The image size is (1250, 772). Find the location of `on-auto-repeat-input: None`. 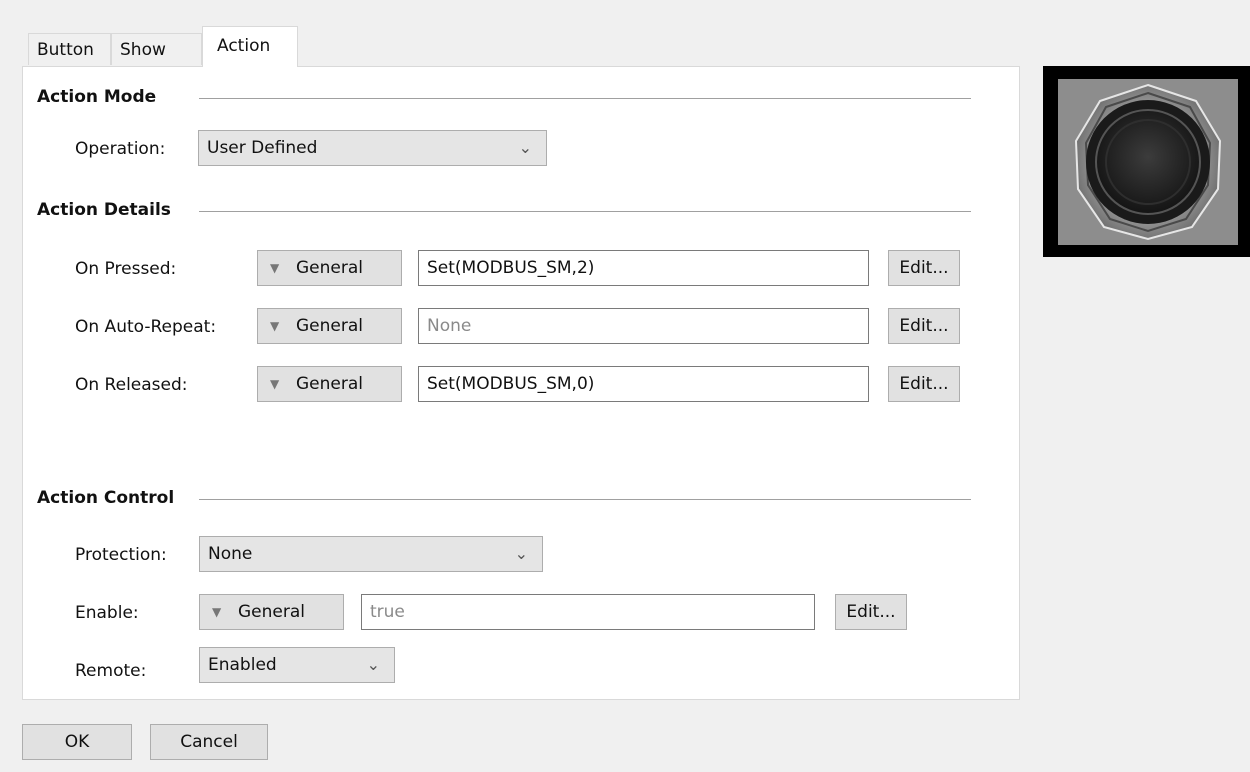

on-auto-repeat-input: None is located at coordinates (643, 326).